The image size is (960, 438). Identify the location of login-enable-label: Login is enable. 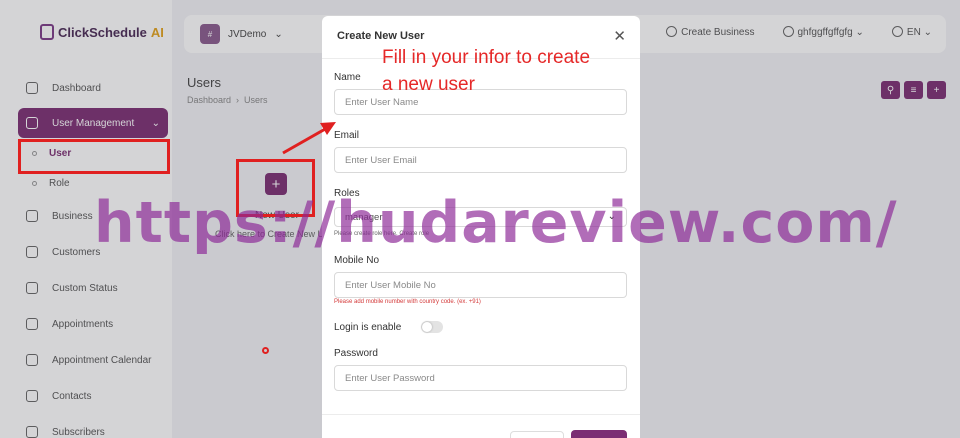
(368, 327).